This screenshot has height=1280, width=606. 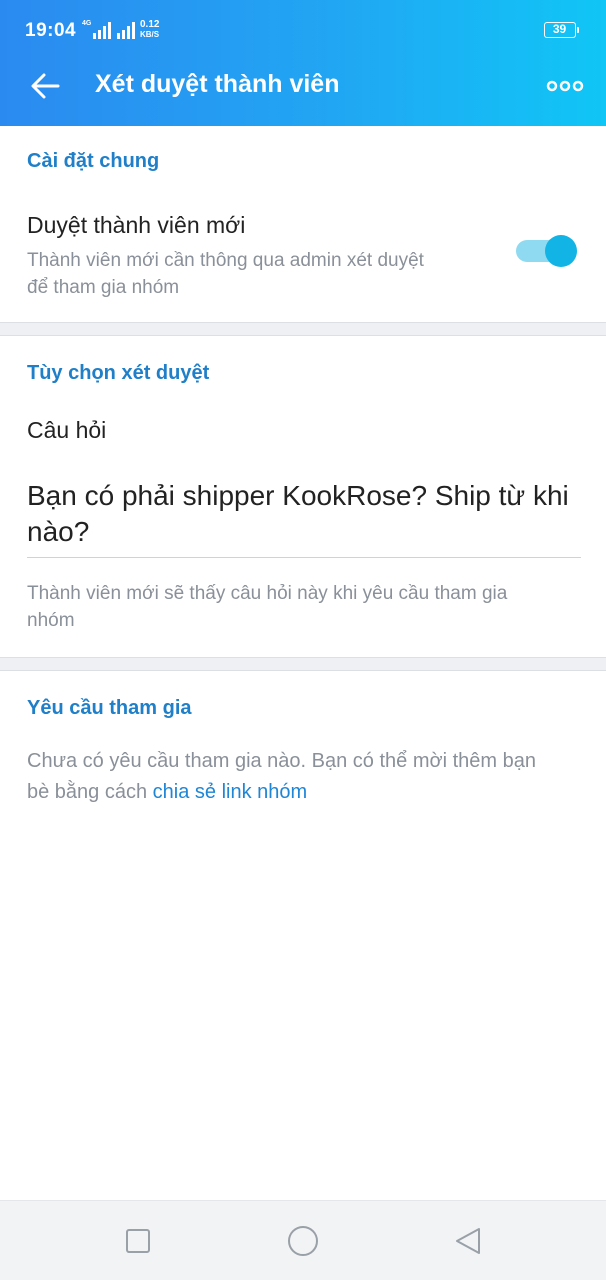 I want to click on approve-desc-line: để tham gia nhóm, so click(x=103, y=287).